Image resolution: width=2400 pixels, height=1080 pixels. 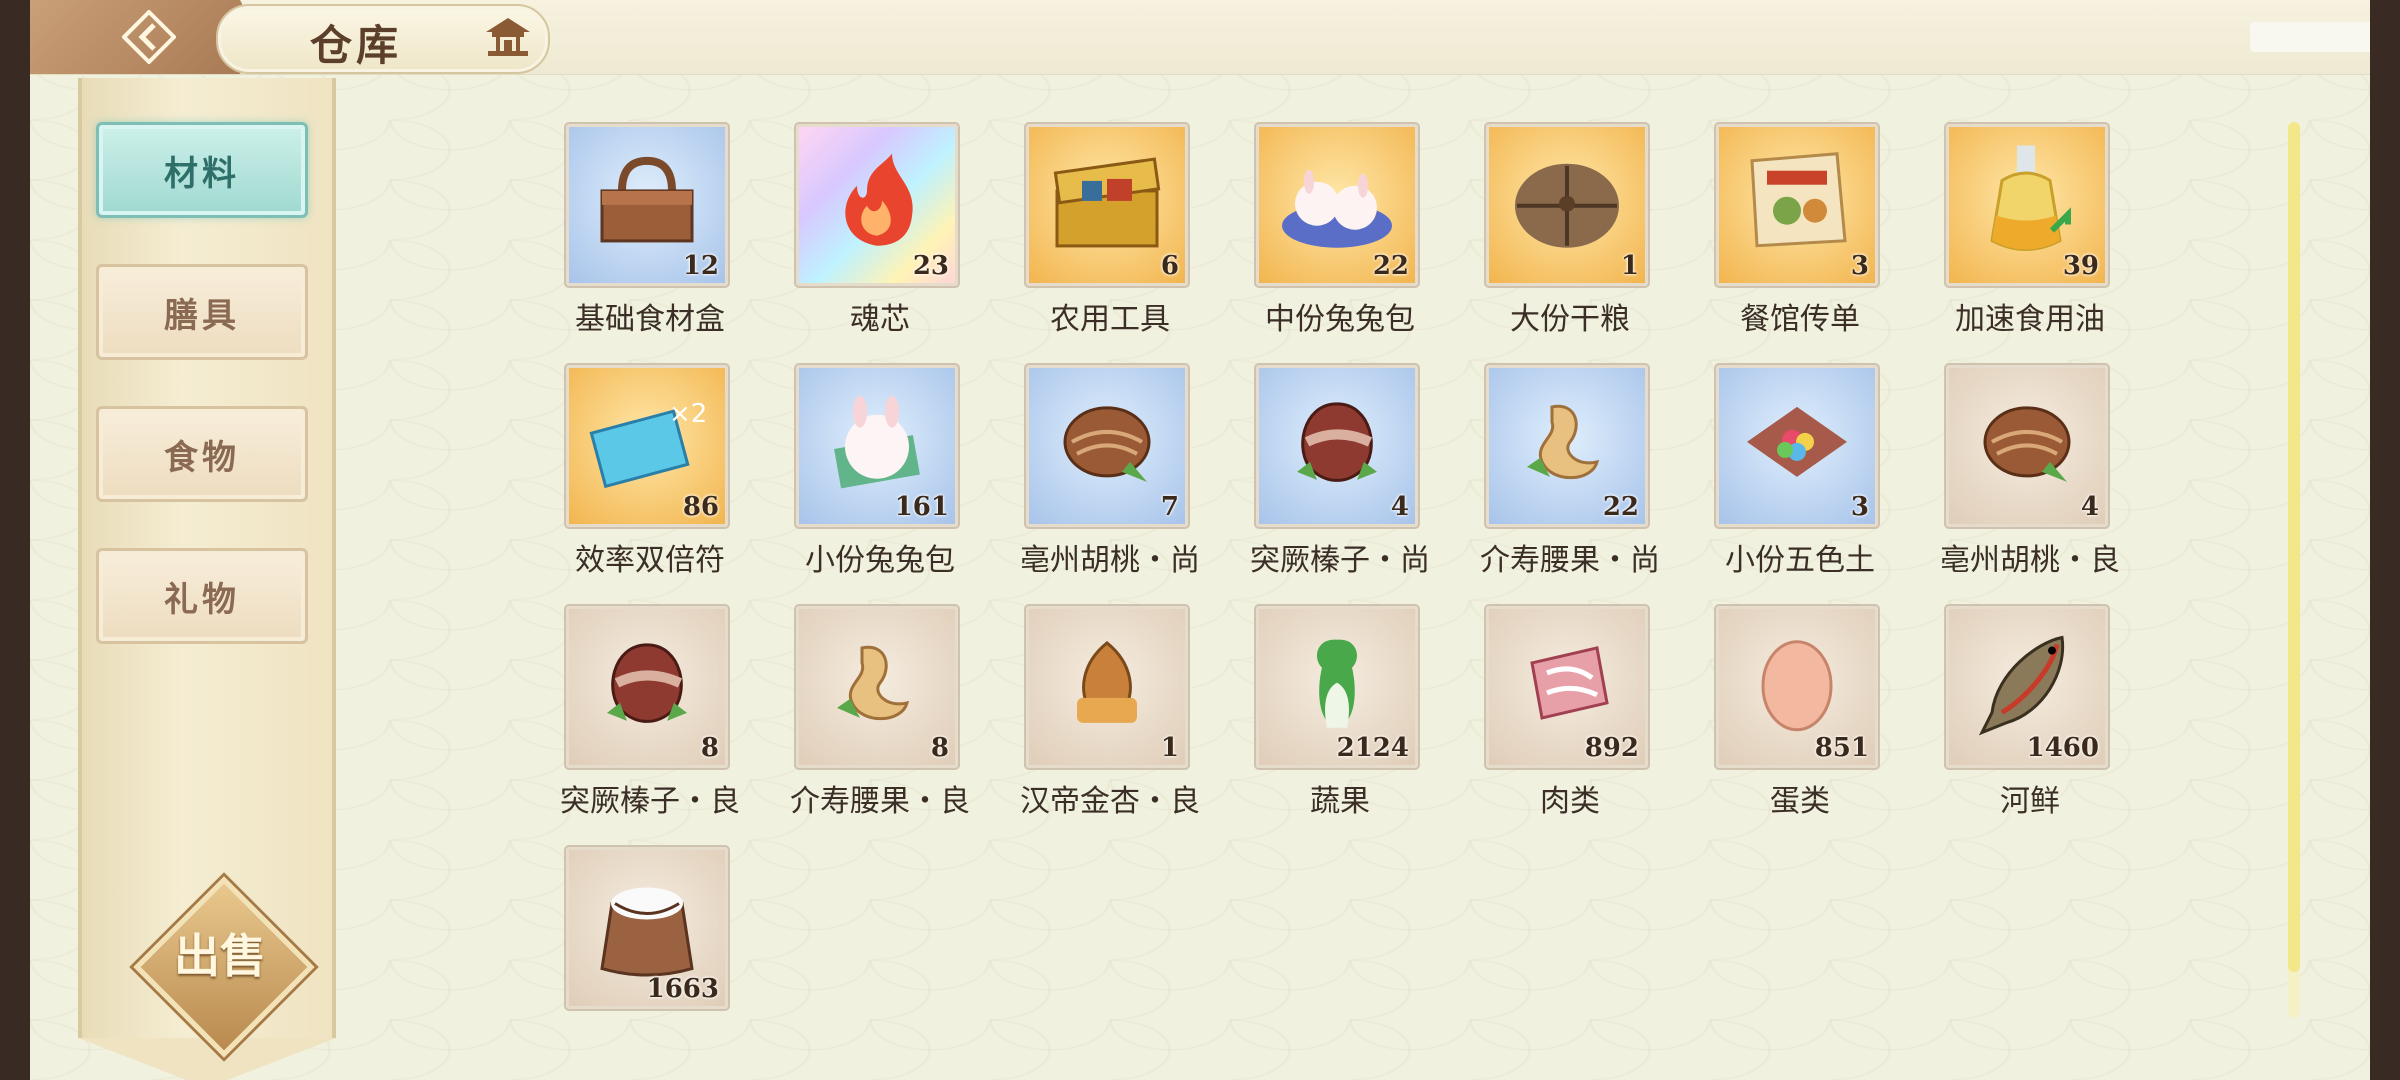 I want to click on inventory-item: 1460 河鲜, so click(x=2030, y=709).